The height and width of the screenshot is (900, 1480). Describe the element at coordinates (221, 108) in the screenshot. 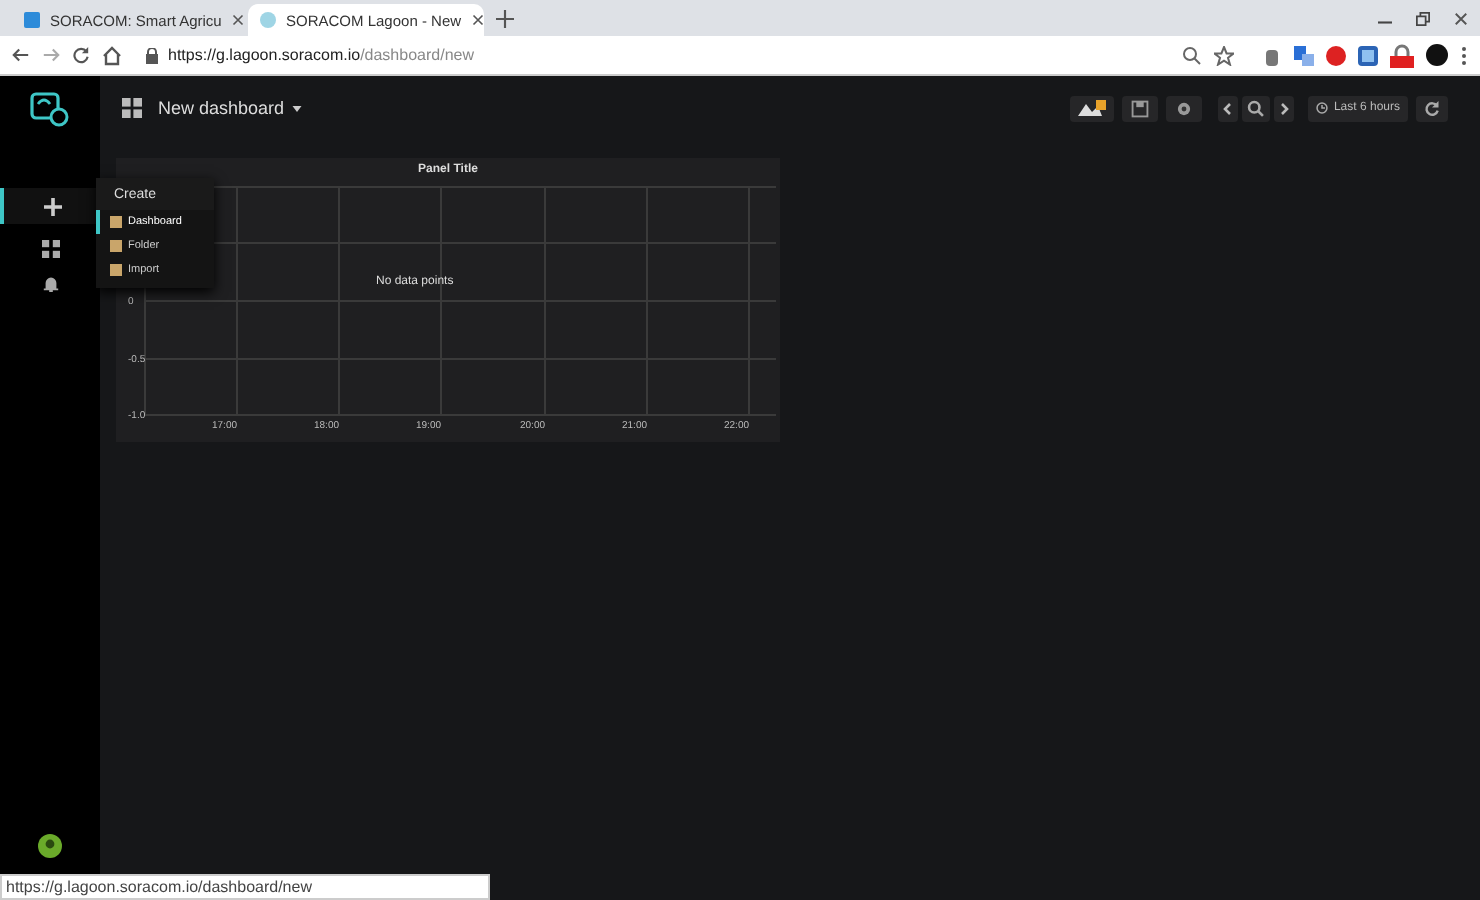

I see `dashboard-title: New dashboard` at that location.